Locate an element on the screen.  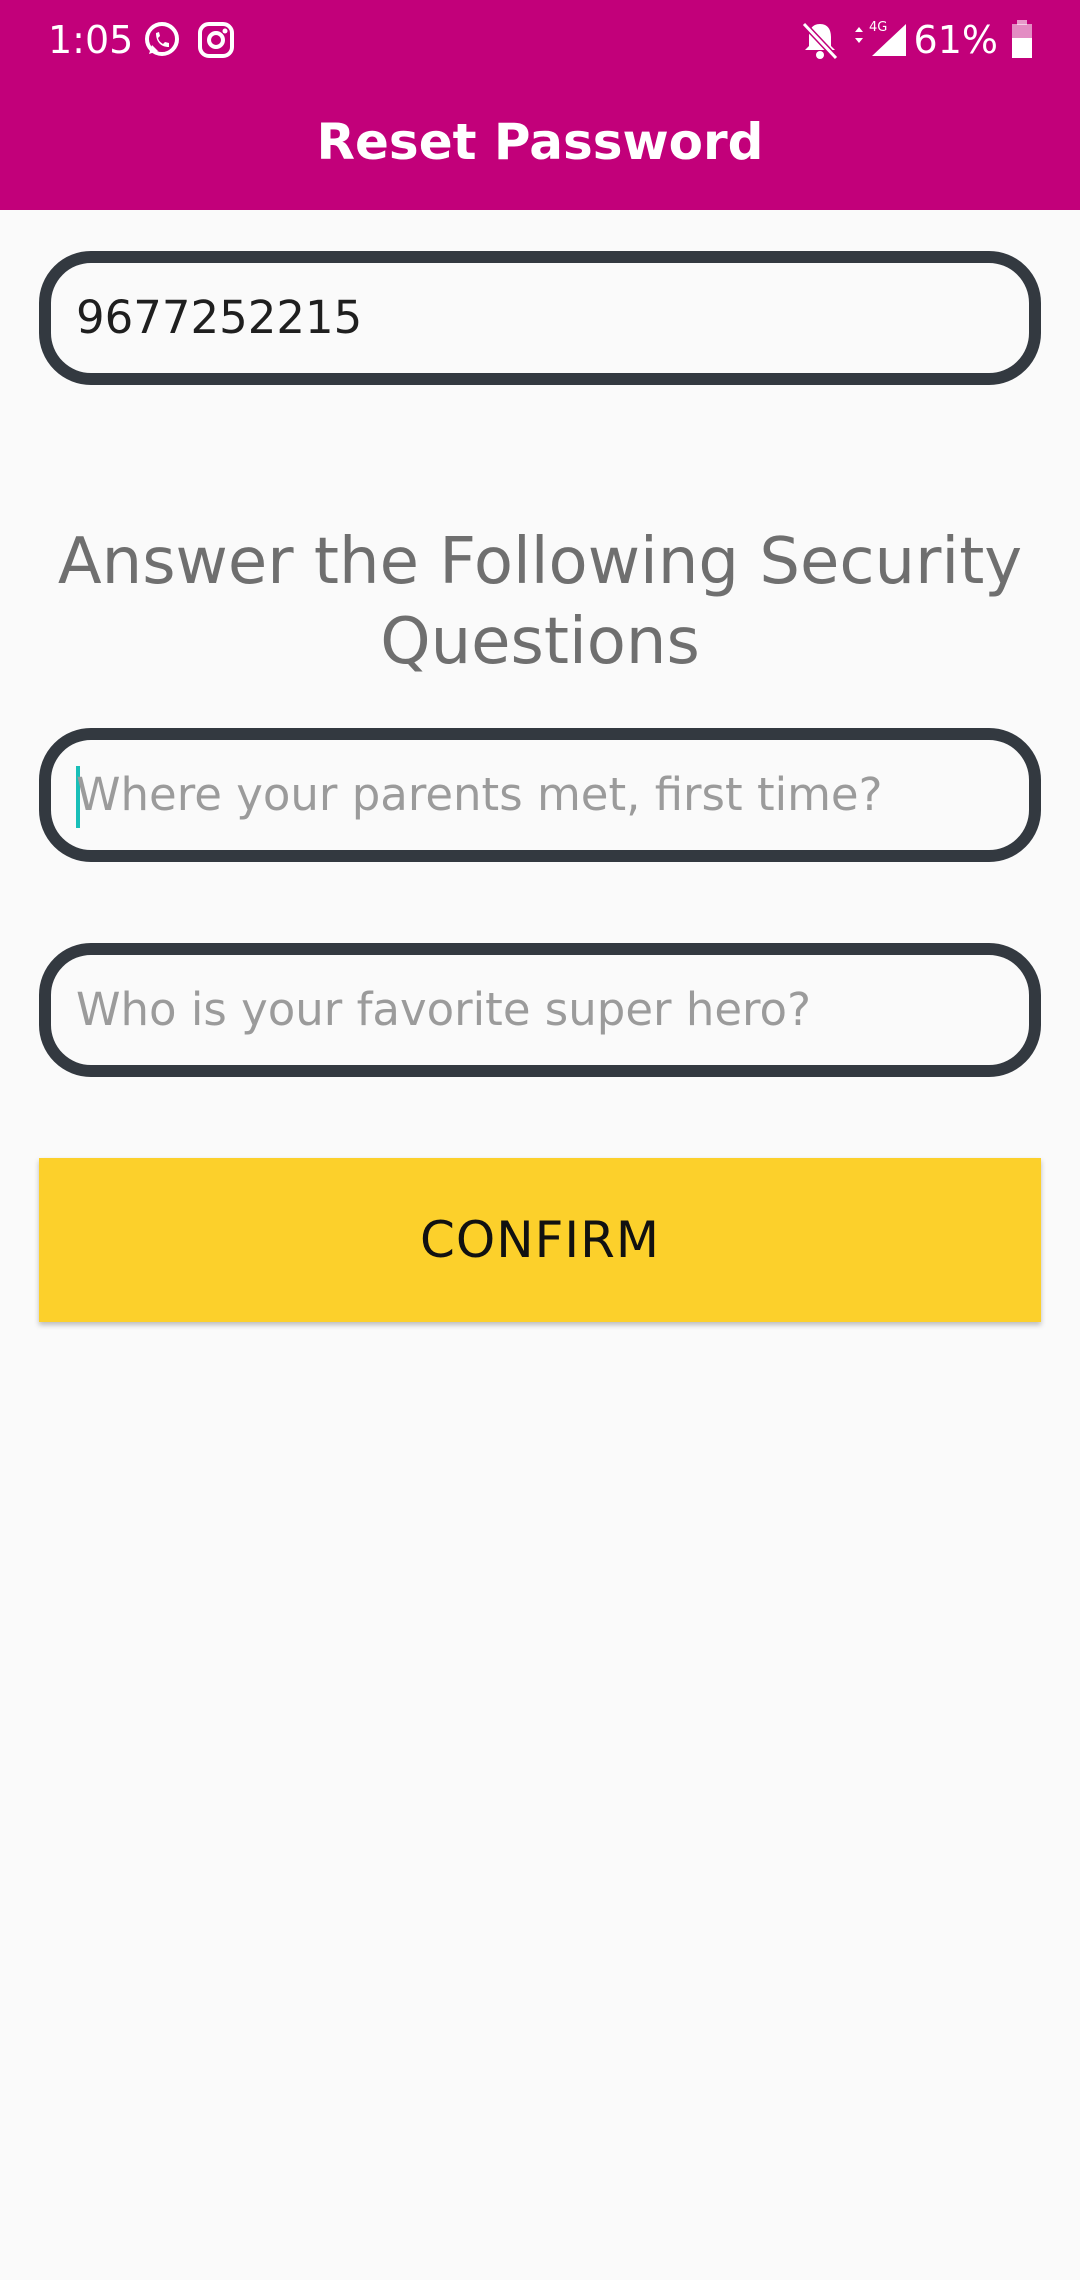
whatsapp-icon is located at coordinates (162, 40).